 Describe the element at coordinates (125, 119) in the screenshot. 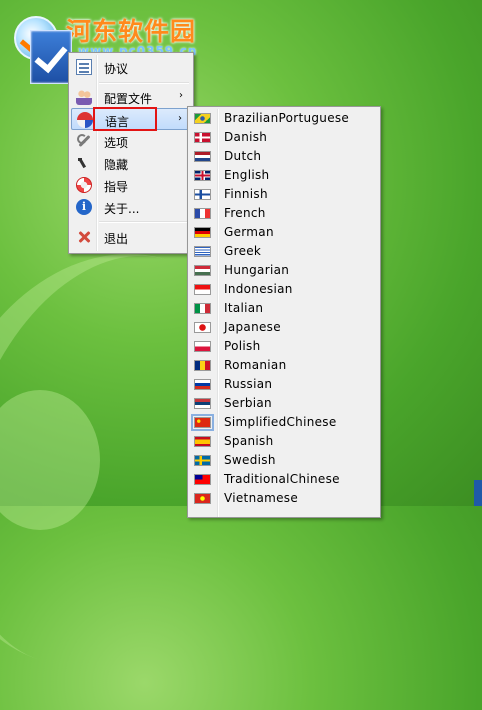

I see `red-highlight-box` at that location.